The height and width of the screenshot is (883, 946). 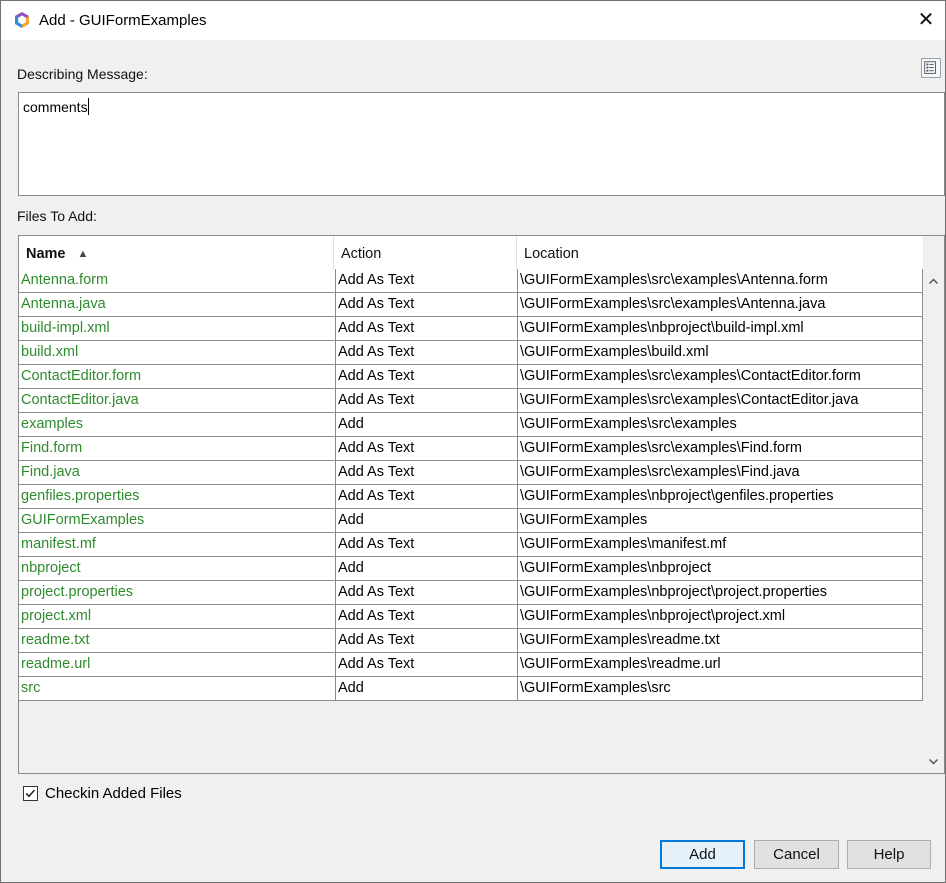 What do you see at coordinates (52, 448) in the screenshot?
I see `cell-name: Find.form` at bounding box center [52, 448].